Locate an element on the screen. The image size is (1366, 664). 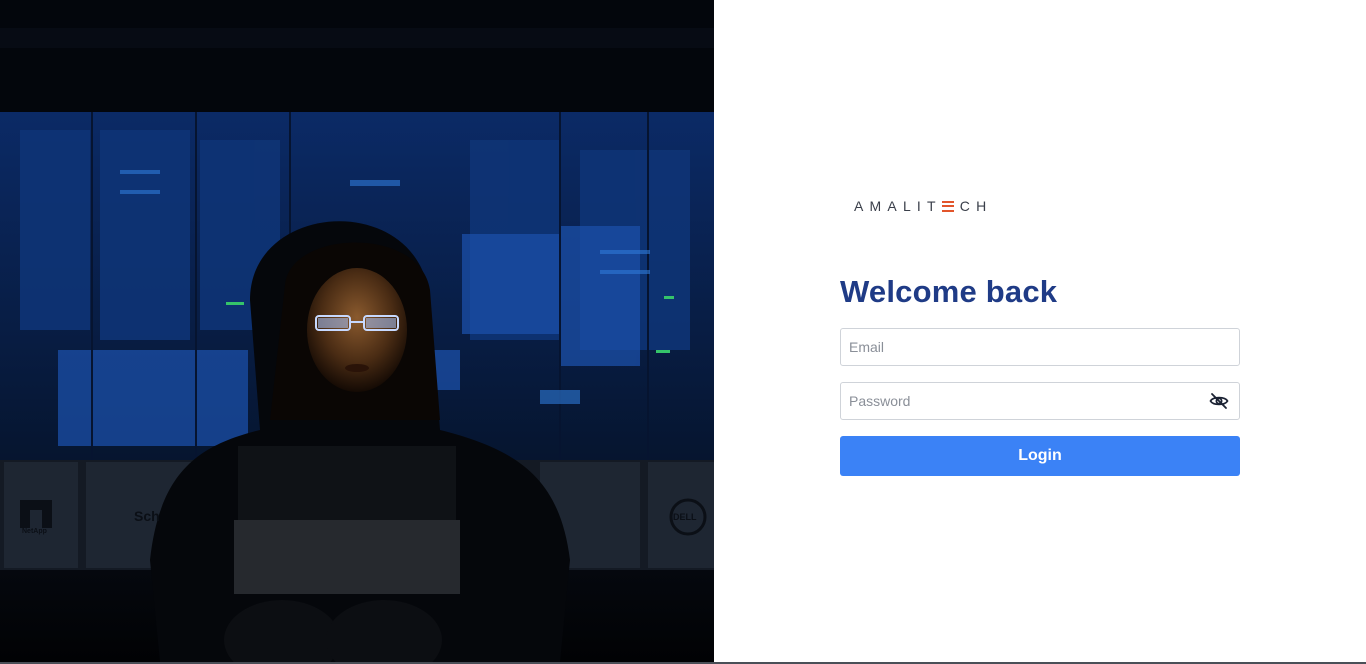
eye-off-icon-glyph is located at coordinates (1219, 401).